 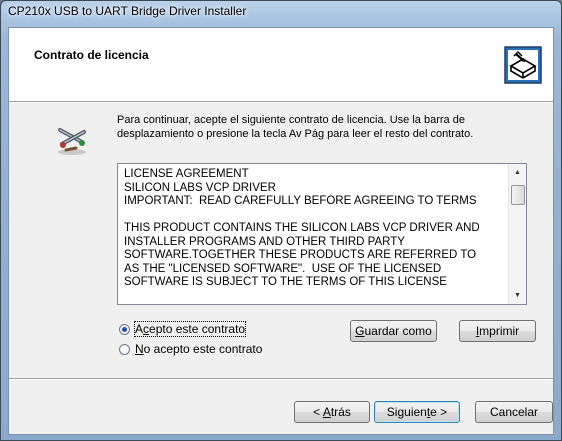 What do you see at coordinates (124, 329) in the screenshot?
I see `accept-radio-button` at bounding box center [124, 329].